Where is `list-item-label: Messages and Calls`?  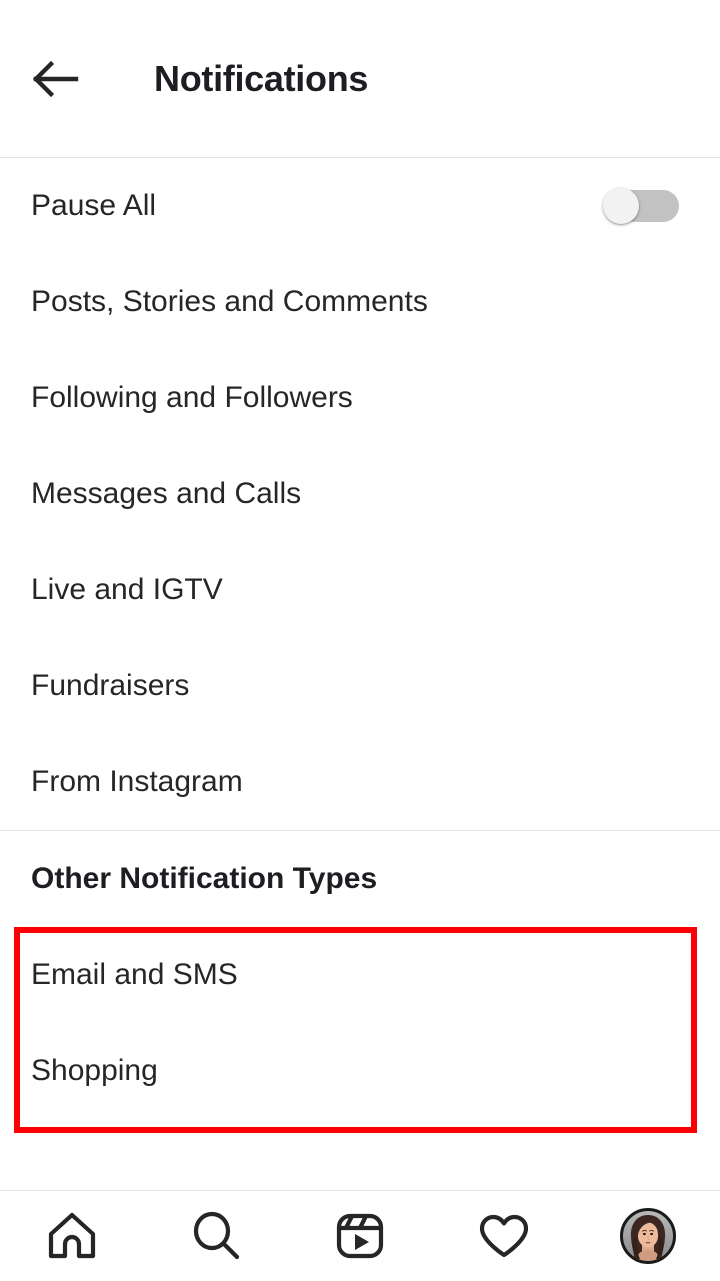
list-item-label: Messages and Calls is located at coordinates (166, 493).